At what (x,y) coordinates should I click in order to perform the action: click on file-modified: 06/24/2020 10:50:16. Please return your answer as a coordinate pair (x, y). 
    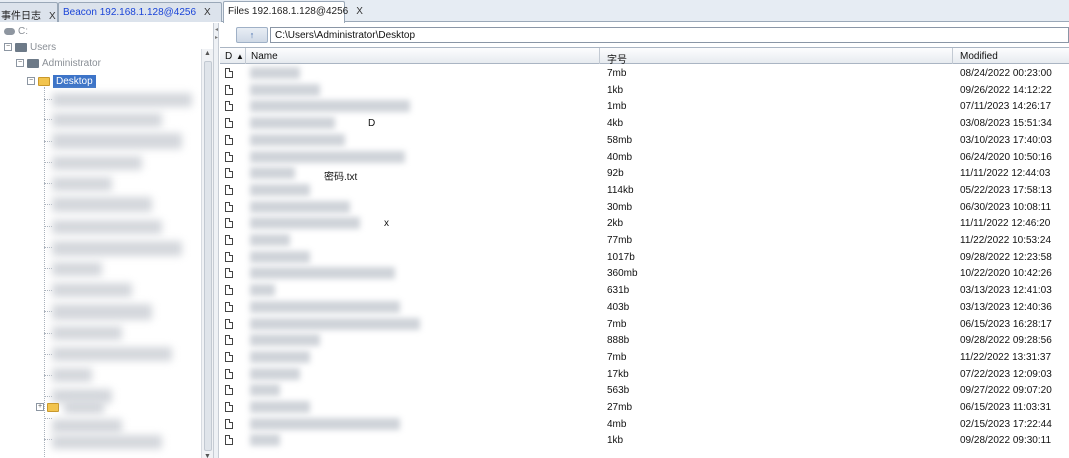
    Looking at the image, I should click on (1006, 157).